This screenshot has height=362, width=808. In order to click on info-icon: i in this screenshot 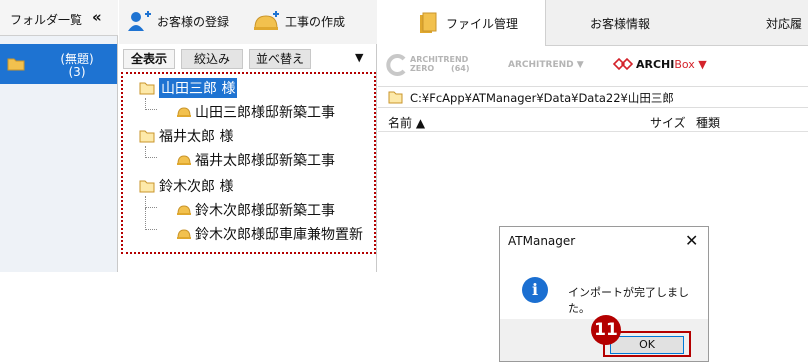, I will do `click(535, 290)`.